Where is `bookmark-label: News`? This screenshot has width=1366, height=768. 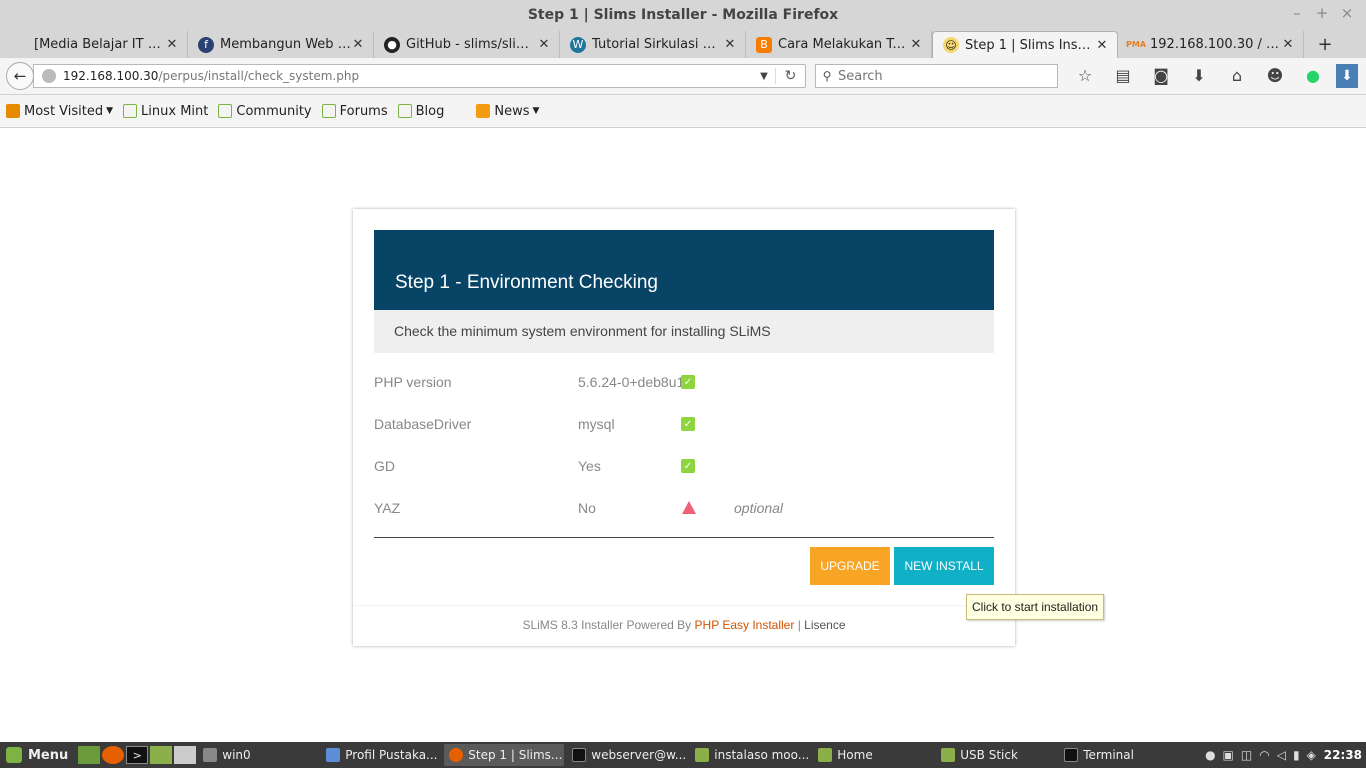 bookmark-label: News is located at coordinates (512, 111).